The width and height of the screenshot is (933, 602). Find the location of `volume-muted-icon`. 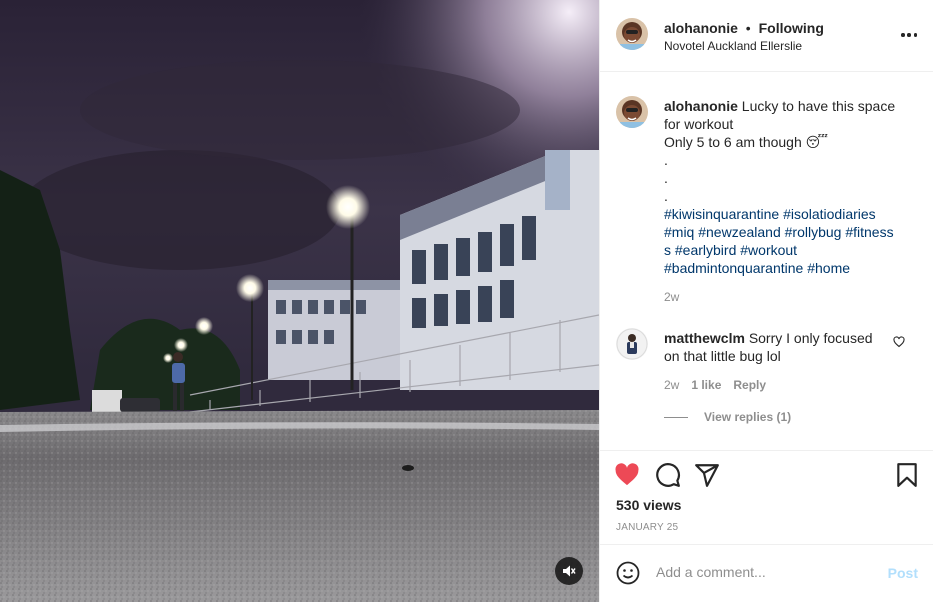

volume-muted-icon is located at coordinates (569, 571).